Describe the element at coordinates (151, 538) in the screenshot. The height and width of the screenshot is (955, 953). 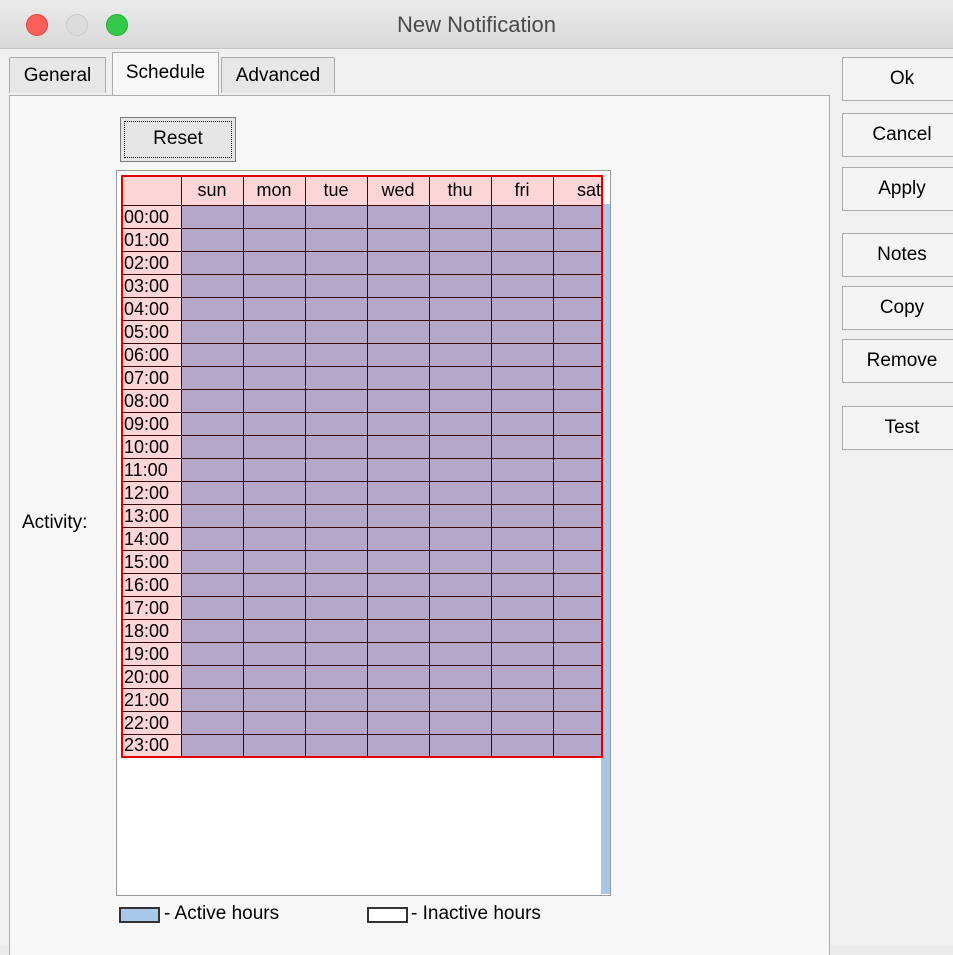
I see `hour-label: 14:00` at that location.